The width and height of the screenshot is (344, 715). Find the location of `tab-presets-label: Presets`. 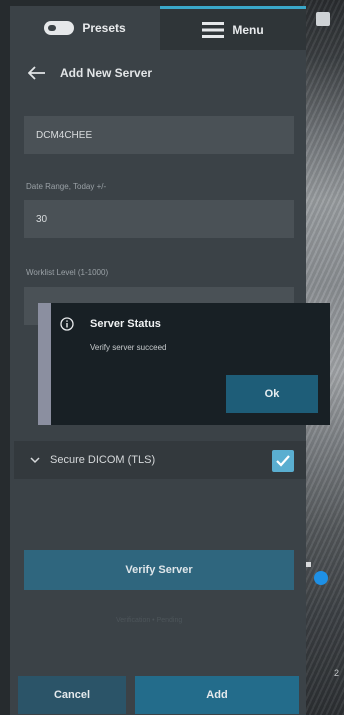

tab-presets-label: Presets is located at coordinates (104, 28).